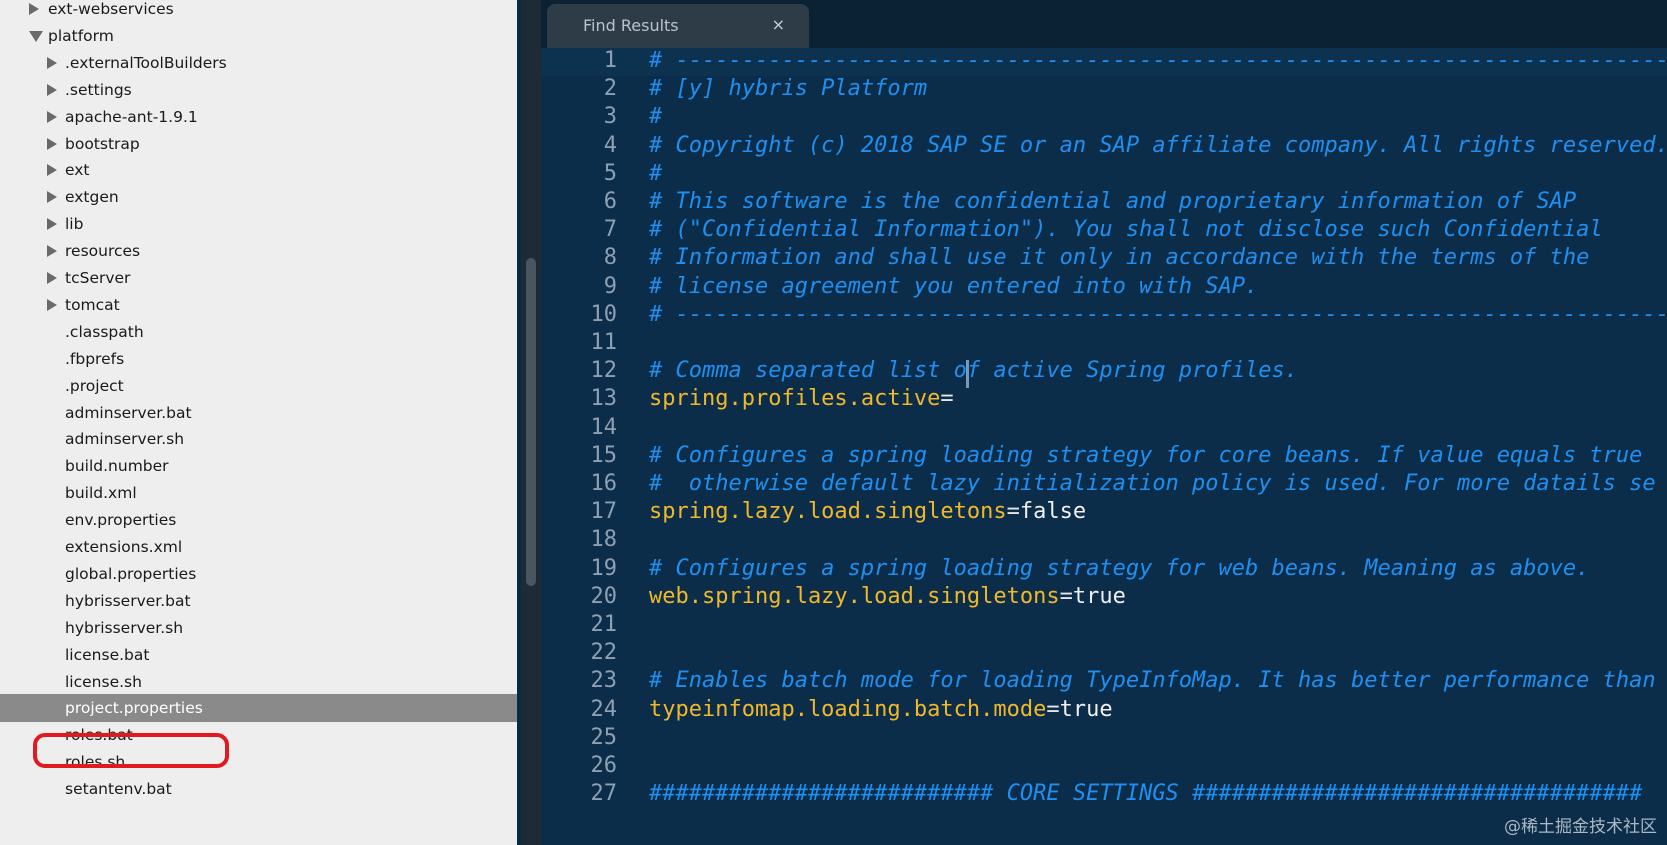 Image resolution: width=1667 pixels, height=845 pixels. What do you see at coordinates (1104, 399) in the screenshot?
I see `code-line: 13 spring.profiles.active=` at bounding box center [1104, 399].